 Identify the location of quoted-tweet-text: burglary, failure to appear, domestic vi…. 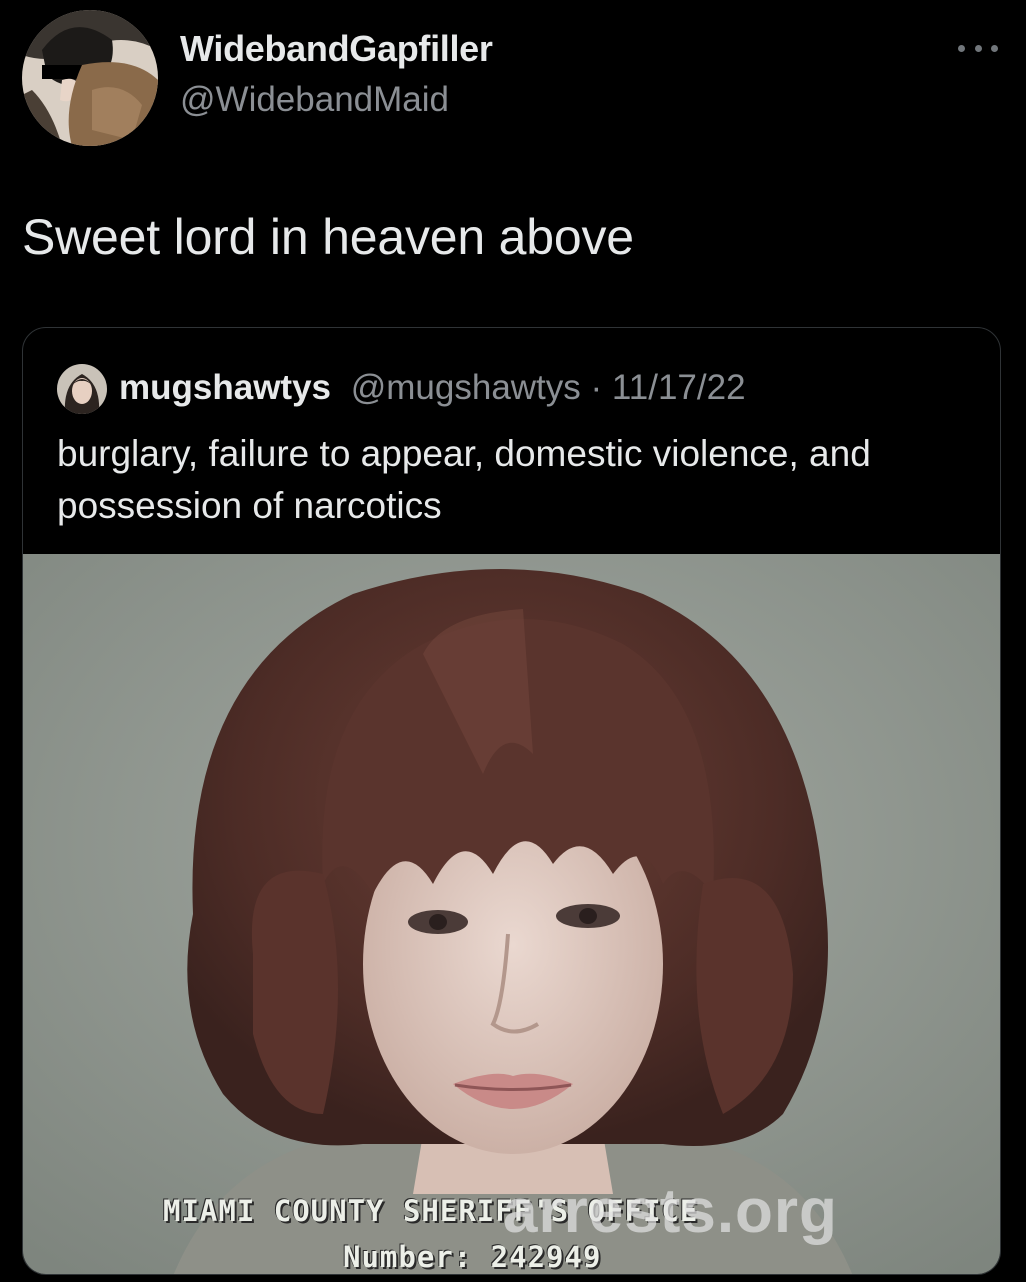
(464, 479).